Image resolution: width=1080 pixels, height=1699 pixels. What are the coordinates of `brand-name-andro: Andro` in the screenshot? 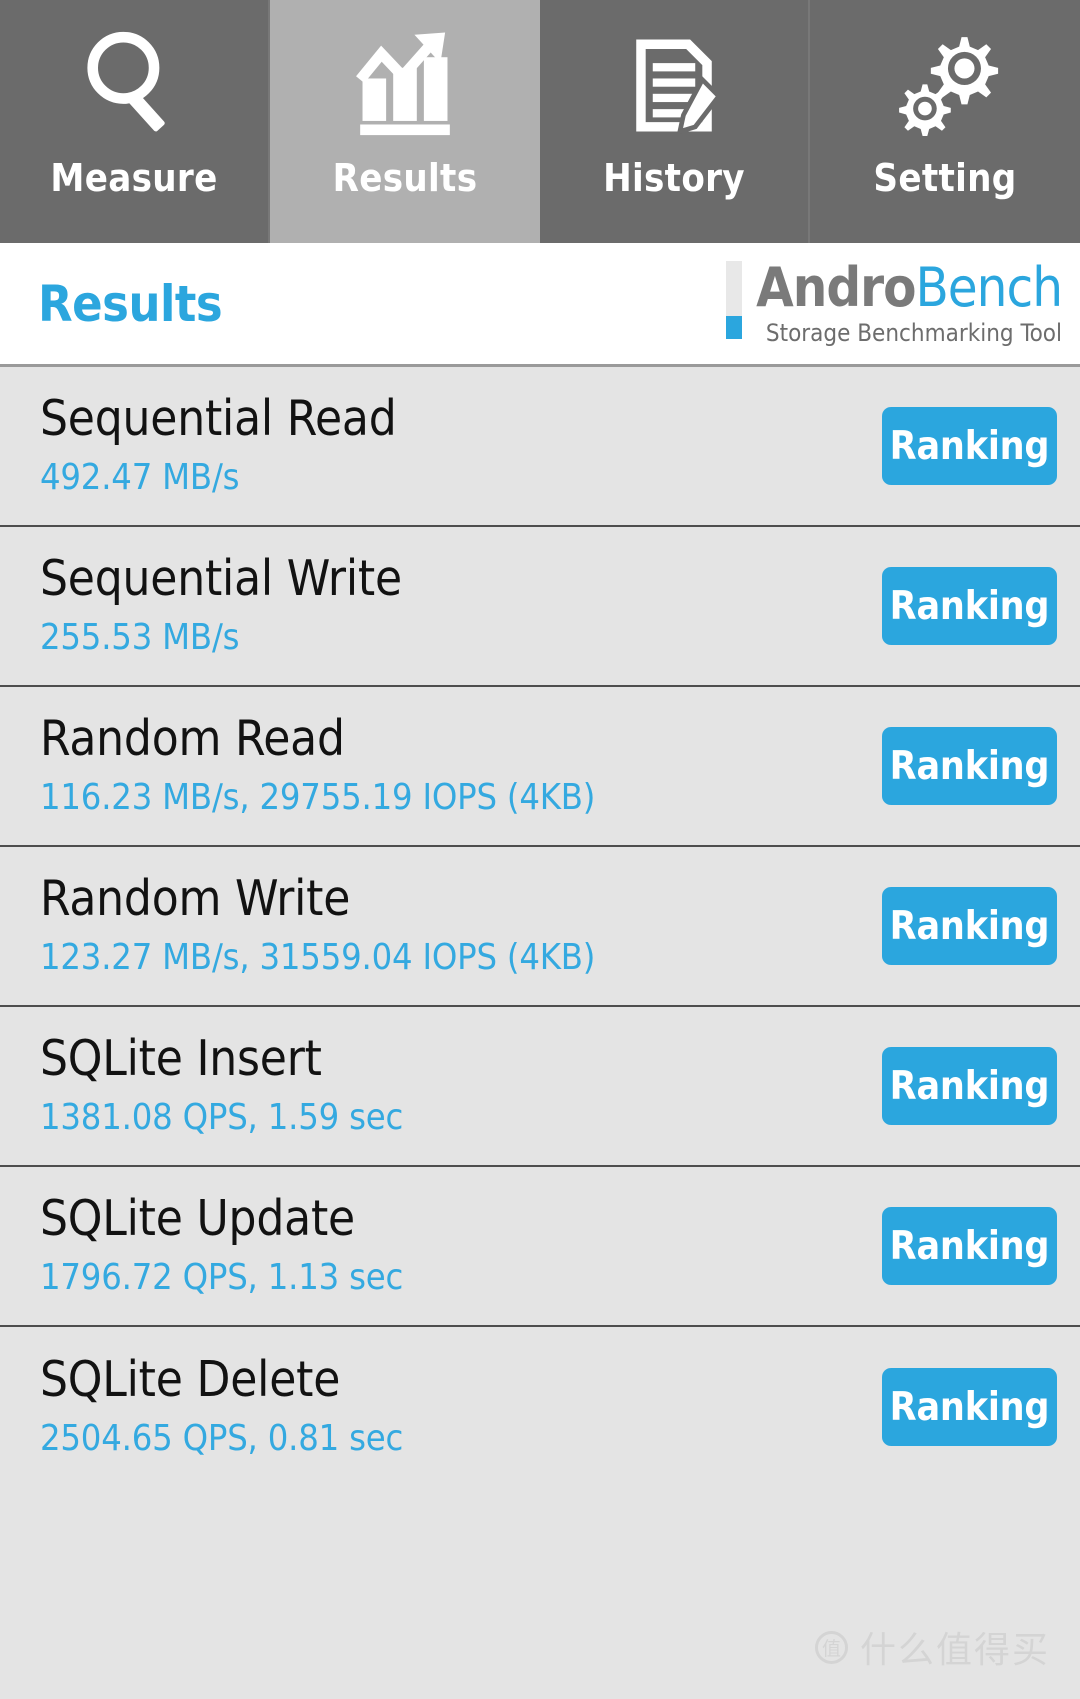 It's located at (836, 287).